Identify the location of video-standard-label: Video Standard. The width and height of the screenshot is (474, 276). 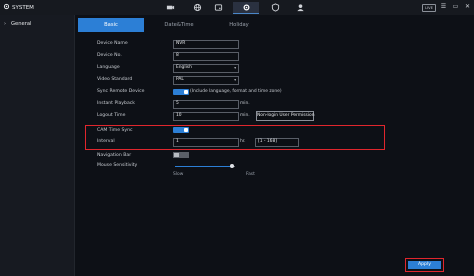
(115, 79).